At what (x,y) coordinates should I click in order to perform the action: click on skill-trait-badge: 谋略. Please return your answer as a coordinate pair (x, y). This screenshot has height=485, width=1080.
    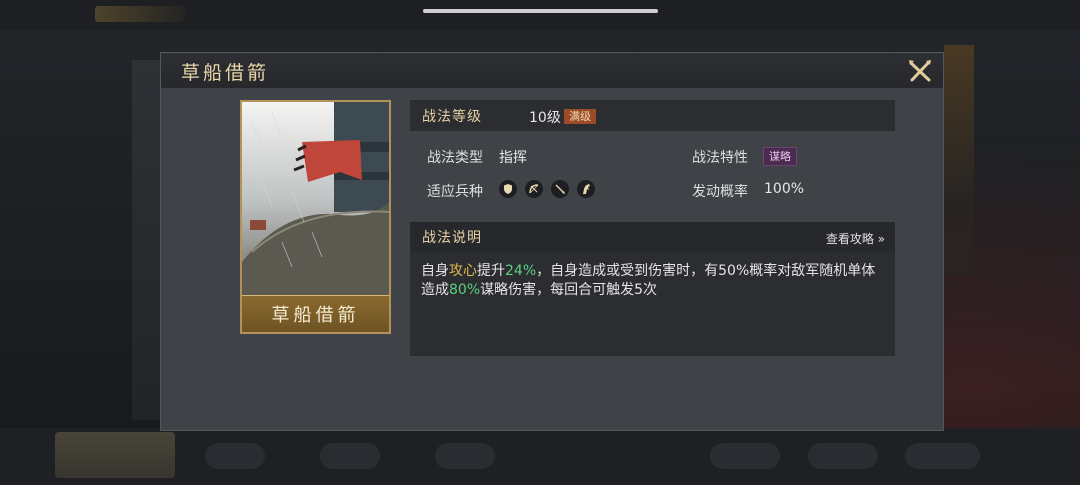
    Looking at the image, I should click on (780, 156).